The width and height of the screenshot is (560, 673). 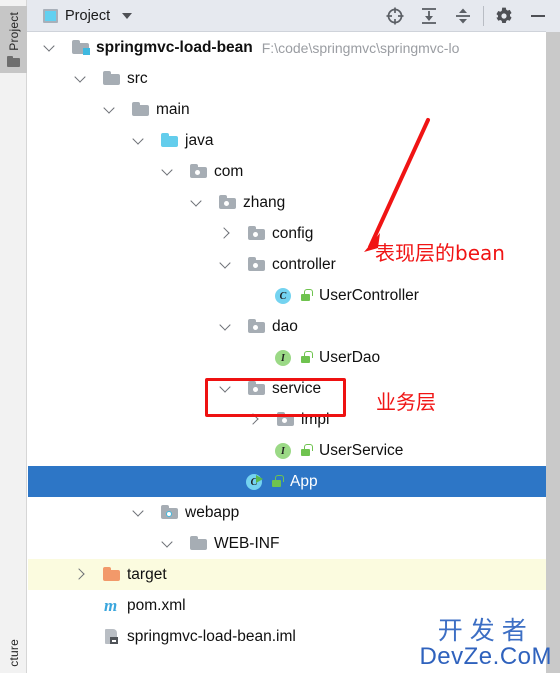 I want to click on watermark: 开发者 DevZe.CoM, so click(x=485, y=642).